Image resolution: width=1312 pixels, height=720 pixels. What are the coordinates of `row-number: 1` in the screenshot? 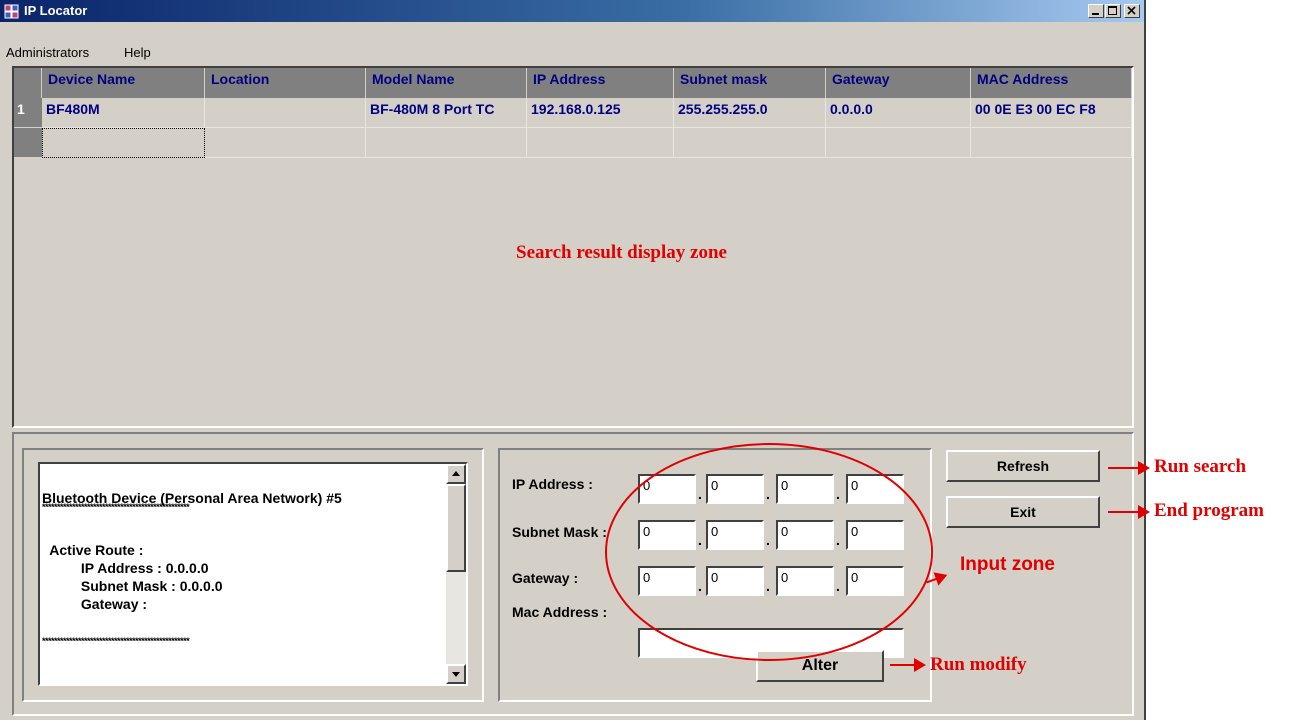 It's located at (28, 113).